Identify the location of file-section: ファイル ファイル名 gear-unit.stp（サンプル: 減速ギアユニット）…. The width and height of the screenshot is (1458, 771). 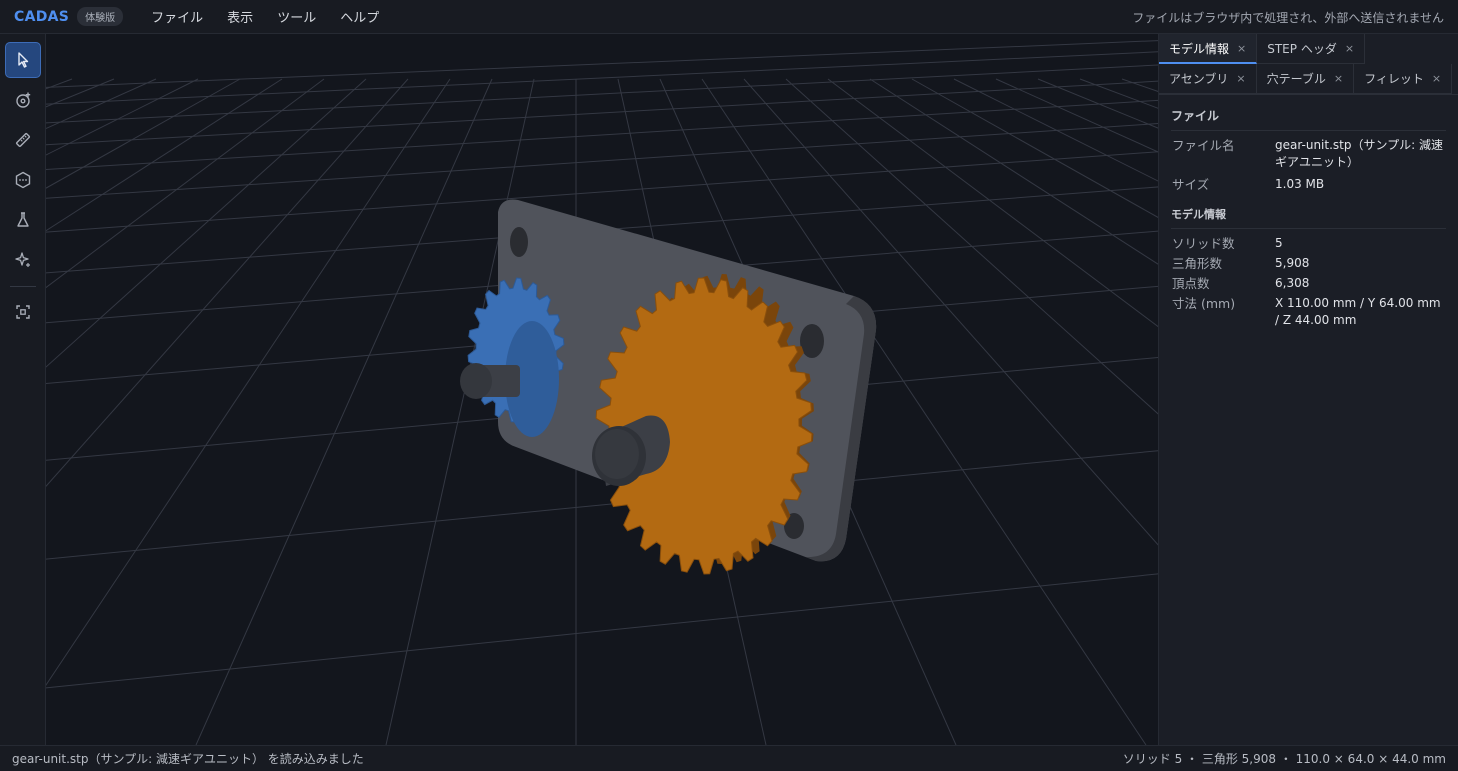
(1308, 144).